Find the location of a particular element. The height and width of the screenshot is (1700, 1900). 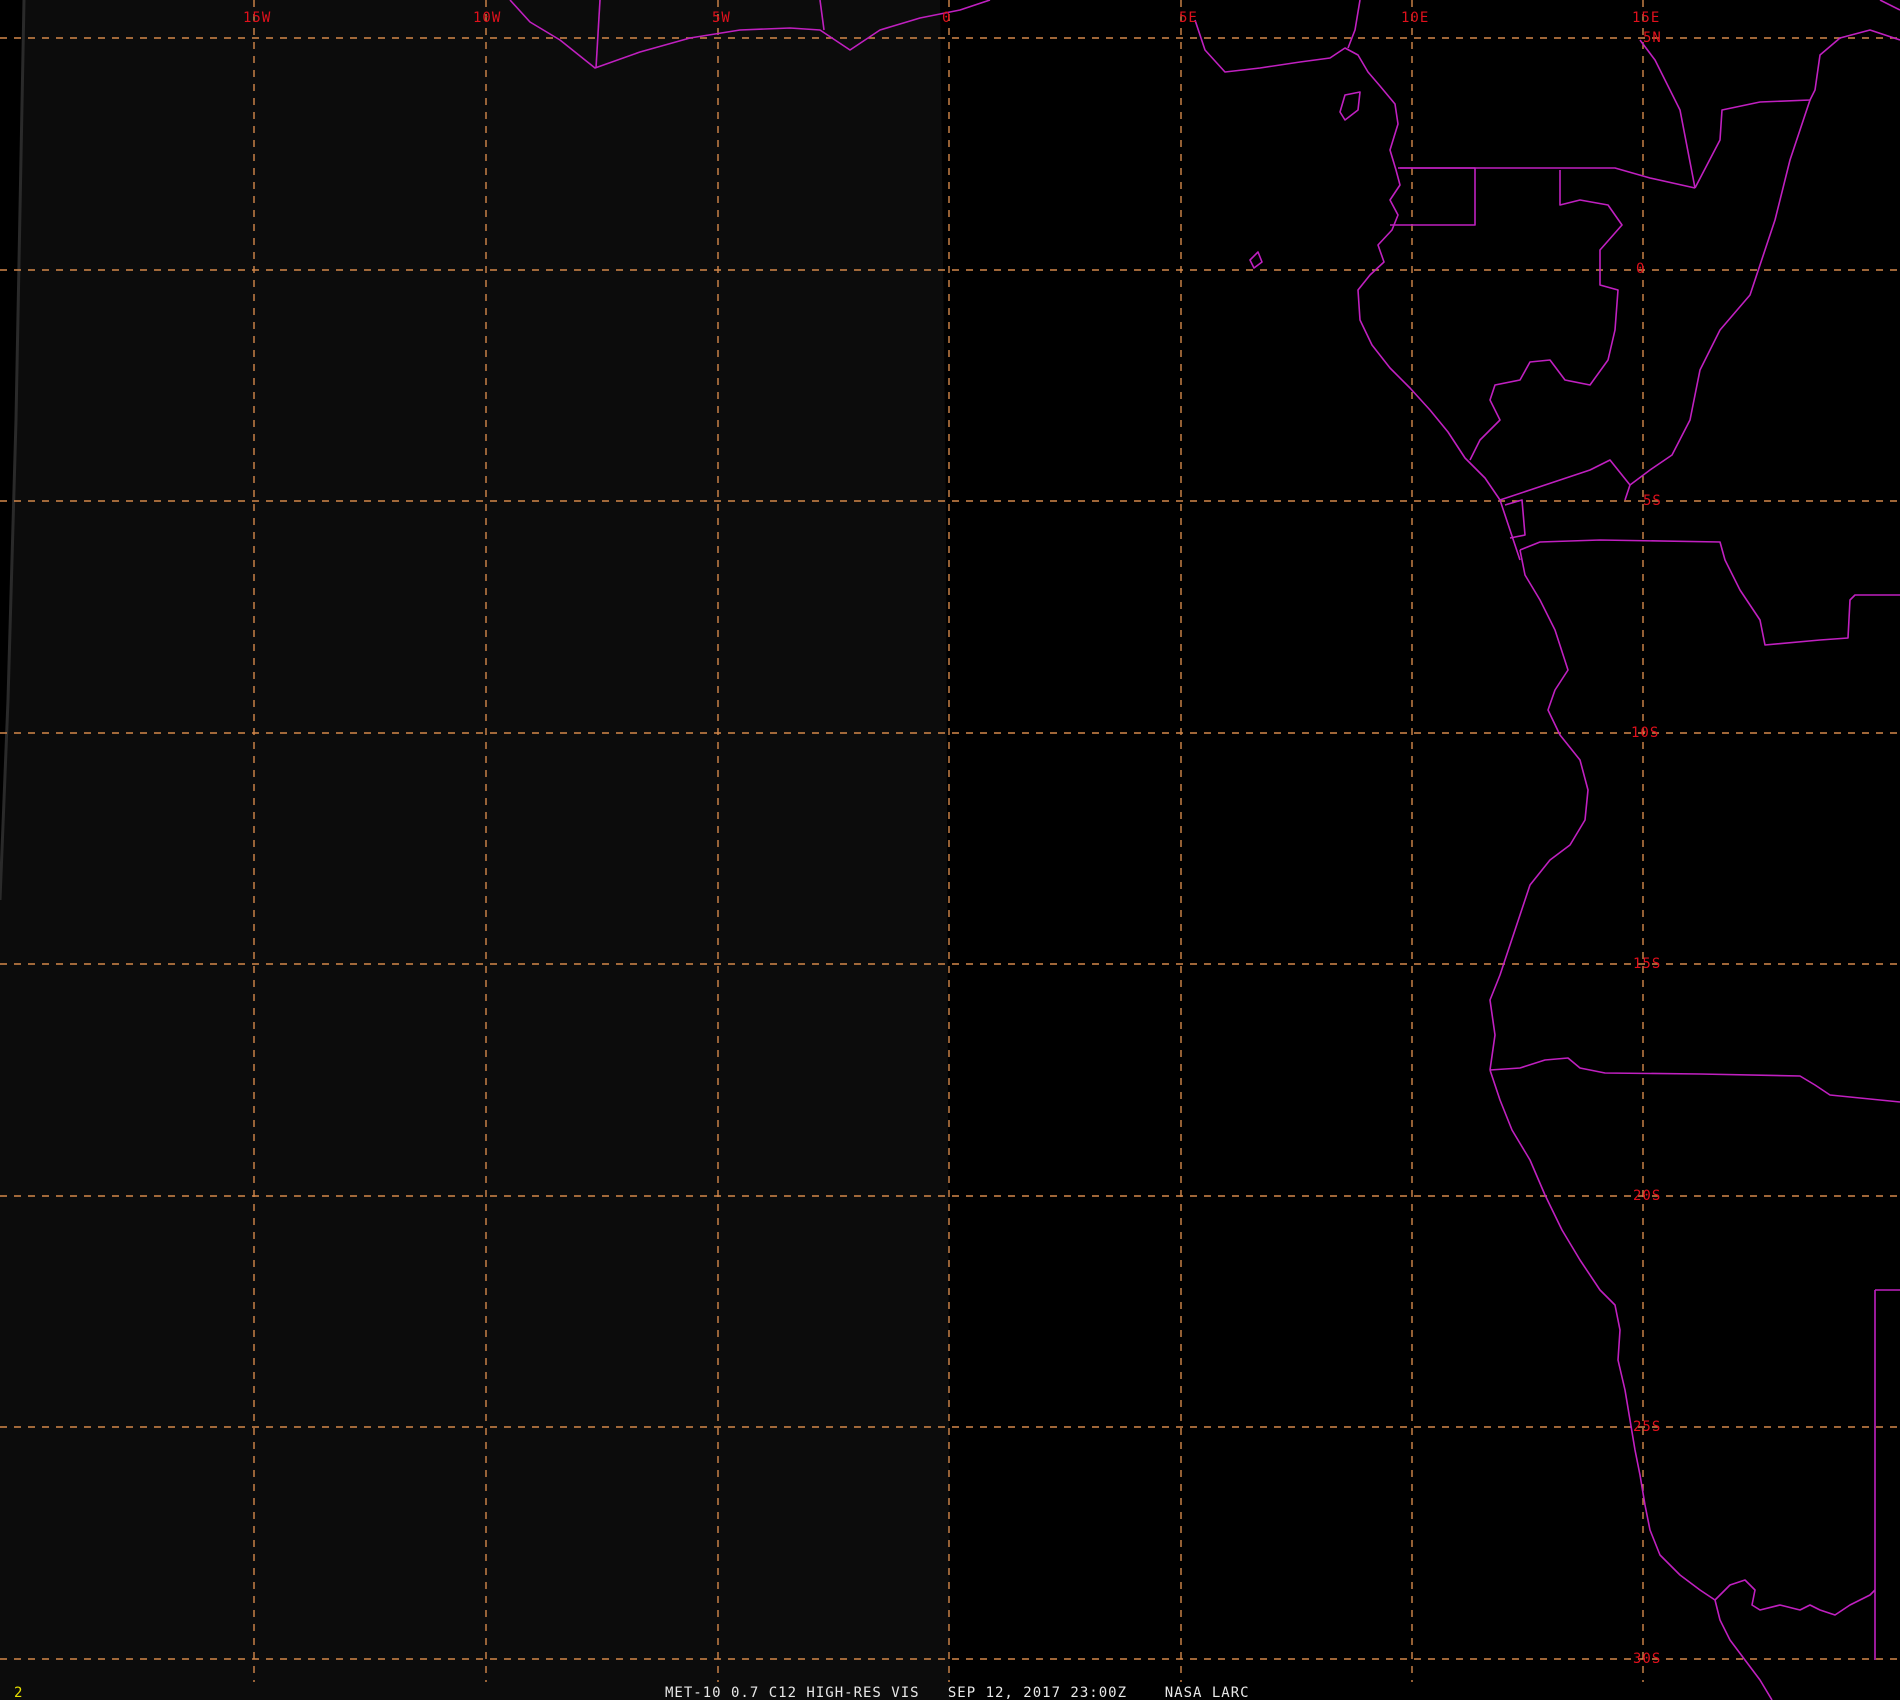

lon-label-10w: 10W is located at coordinates (487, 18).